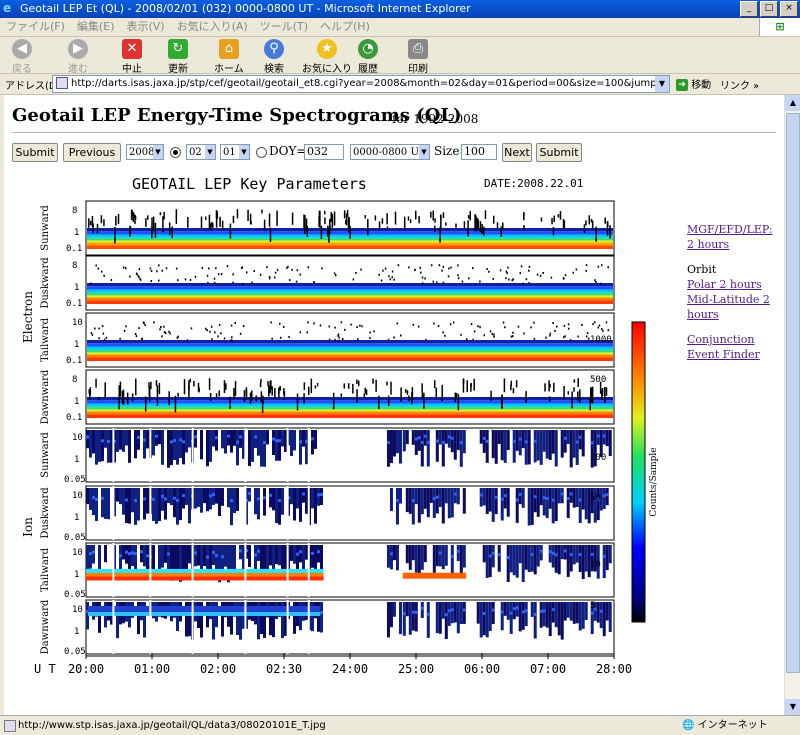 This screenshot has width=800, height=735. I want to click on month-select: 02 ▼, so click(201, 152).